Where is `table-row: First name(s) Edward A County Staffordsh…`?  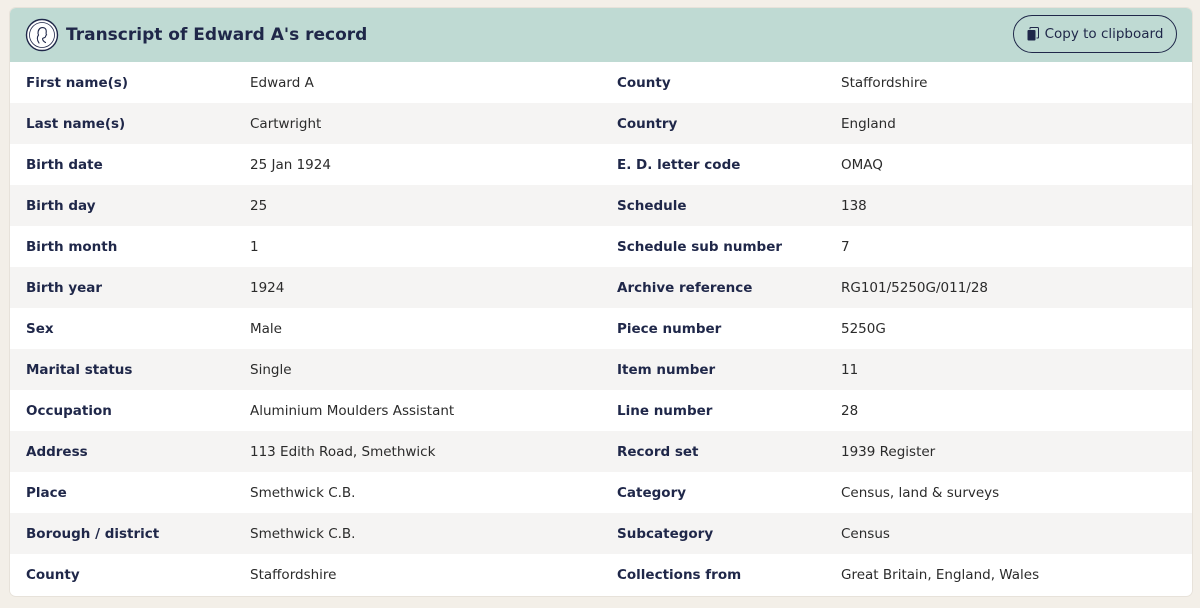
table-row: First name(s) Edward A County Staffordsh… is located at coordinates (601, 82).